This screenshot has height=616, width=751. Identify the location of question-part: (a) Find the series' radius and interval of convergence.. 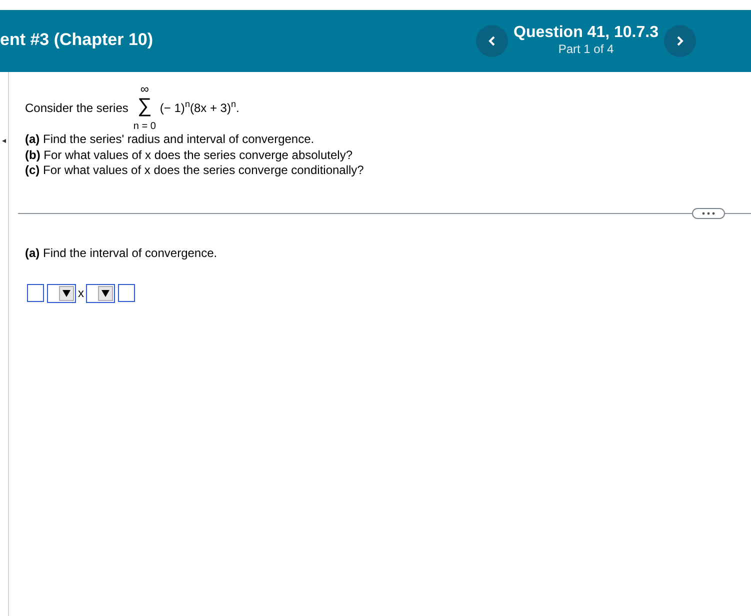
(170, 140).